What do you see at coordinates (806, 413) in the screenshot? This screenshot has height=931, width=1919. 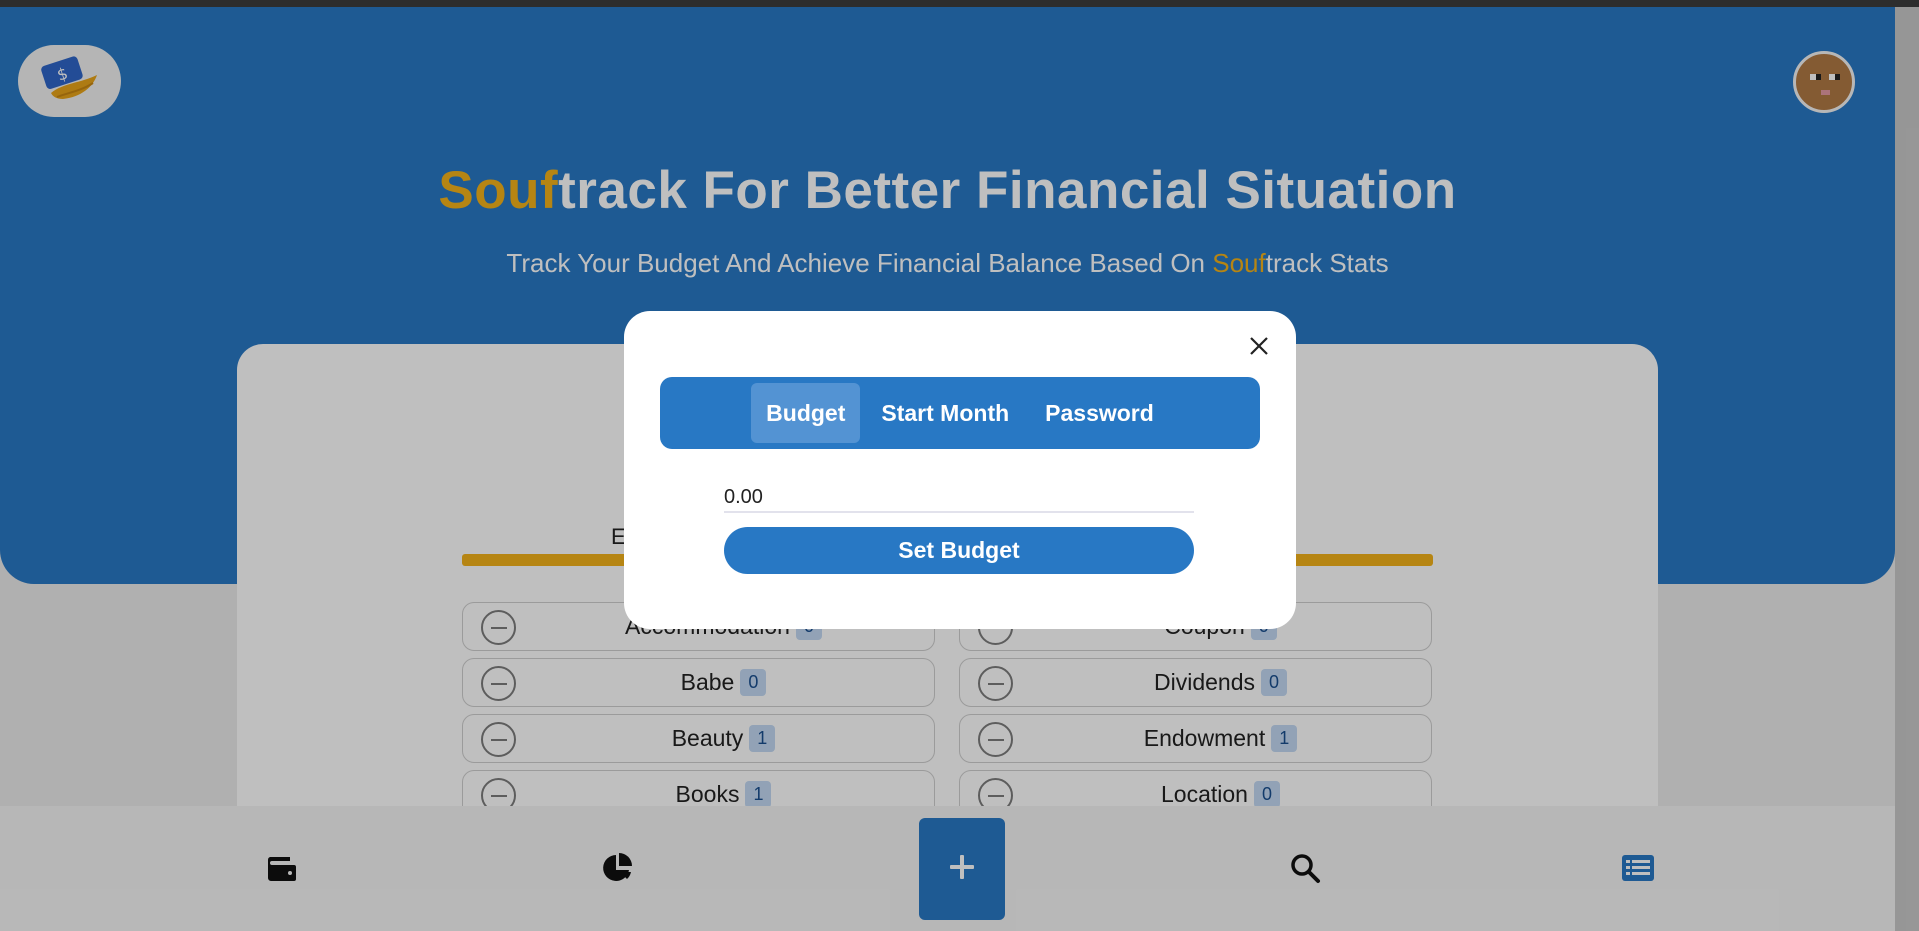 I see `tab-budget: Budget` at bounding box center [806, 413].